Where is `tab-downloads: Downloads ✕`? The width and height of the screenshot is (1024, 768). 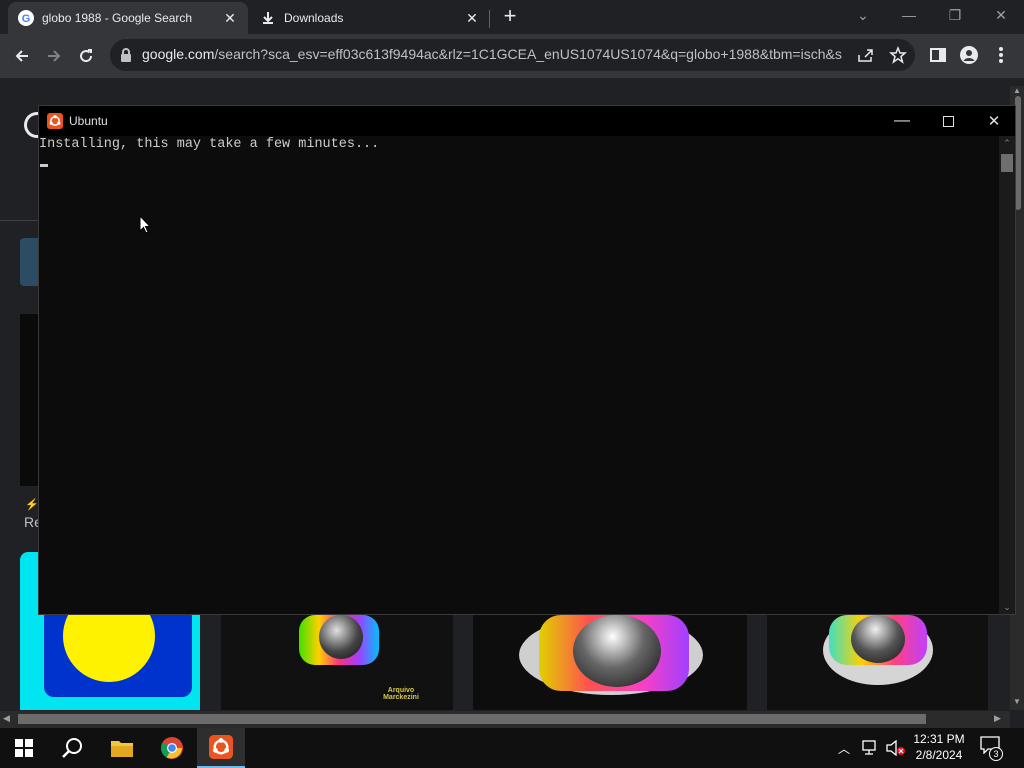
tab-downloads: Downloads ✕ is located at coordinates (370, 18).